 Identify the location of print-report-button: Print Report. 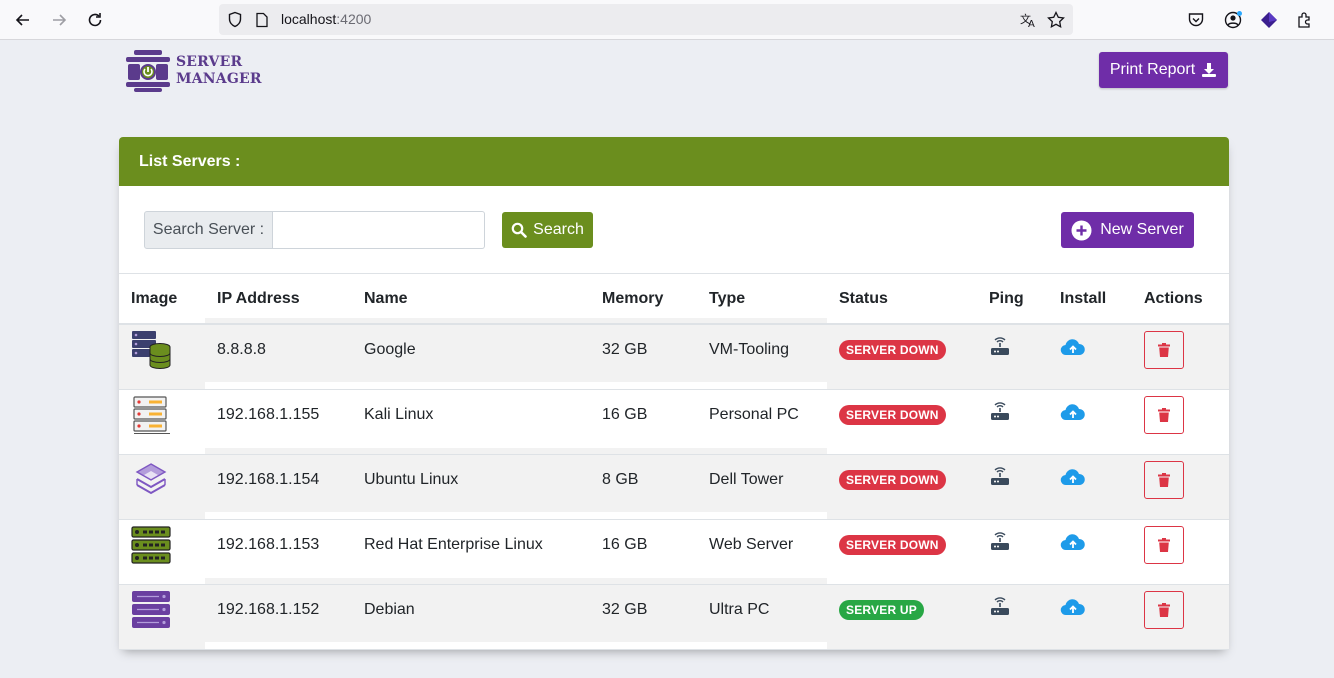
(1163, 70).